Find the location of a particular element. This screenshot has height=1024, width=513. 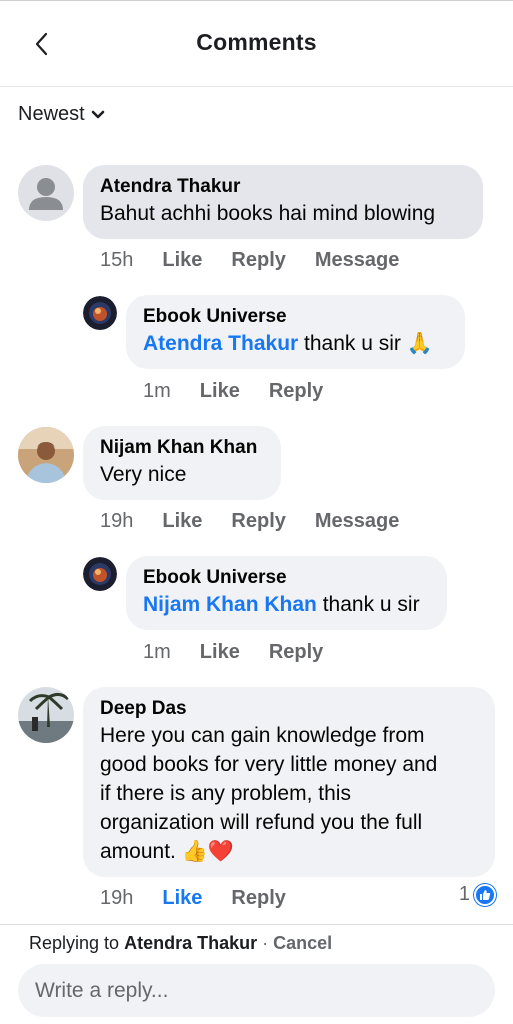

reaction-count: 1 is located at coordinates (477, 894).